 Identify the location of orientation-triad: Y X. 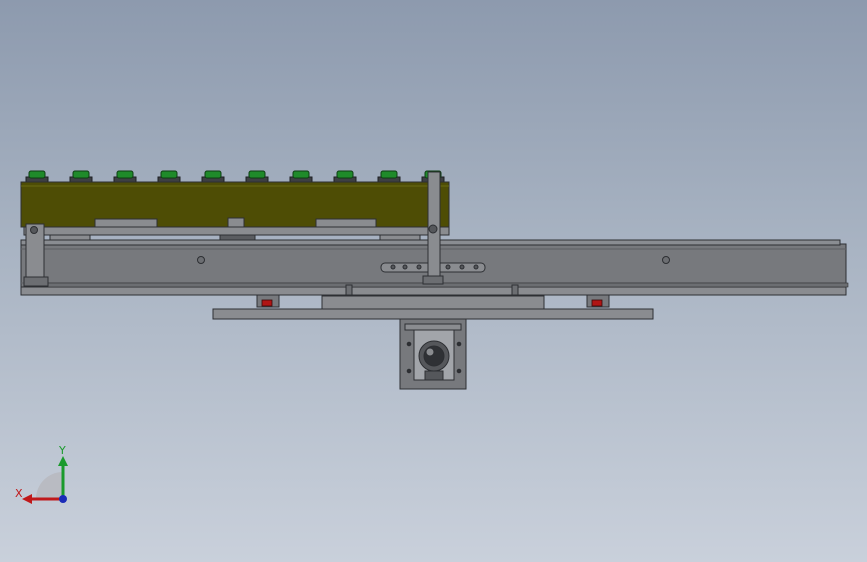
(41, 474).